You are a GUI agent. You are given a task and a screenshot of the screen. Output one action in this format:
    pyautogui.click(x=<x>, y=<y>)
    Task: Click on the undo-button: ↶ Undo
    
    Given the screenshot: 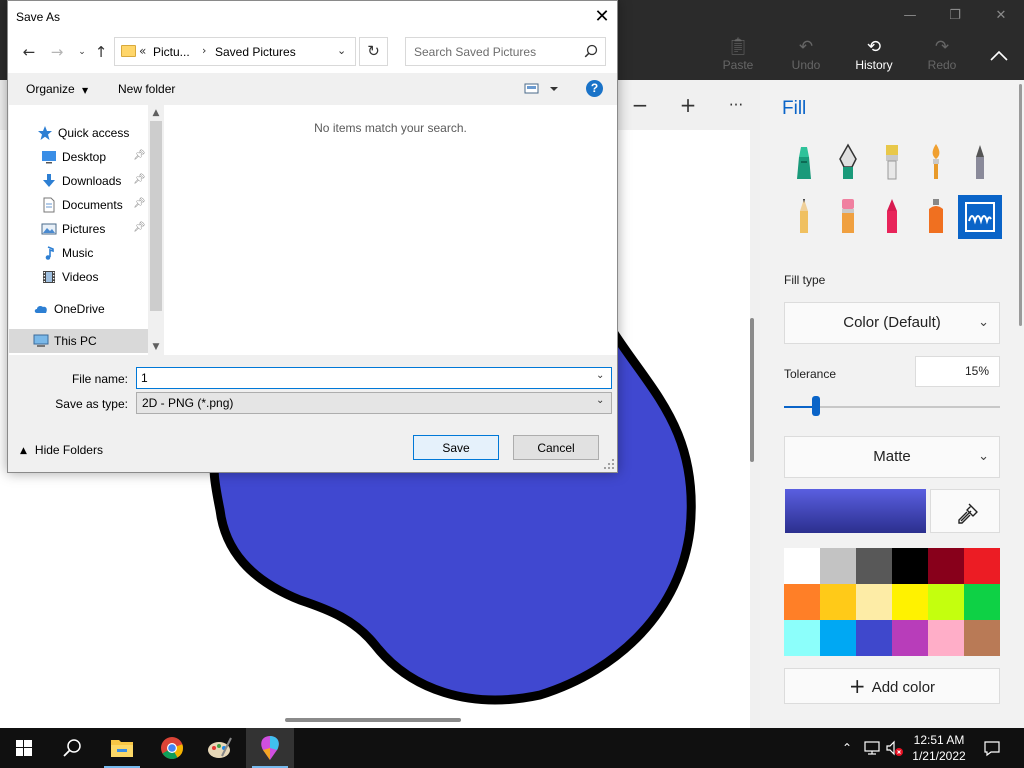 What is the action you would take?
    pyautogui.click(x=806, y=58)
    